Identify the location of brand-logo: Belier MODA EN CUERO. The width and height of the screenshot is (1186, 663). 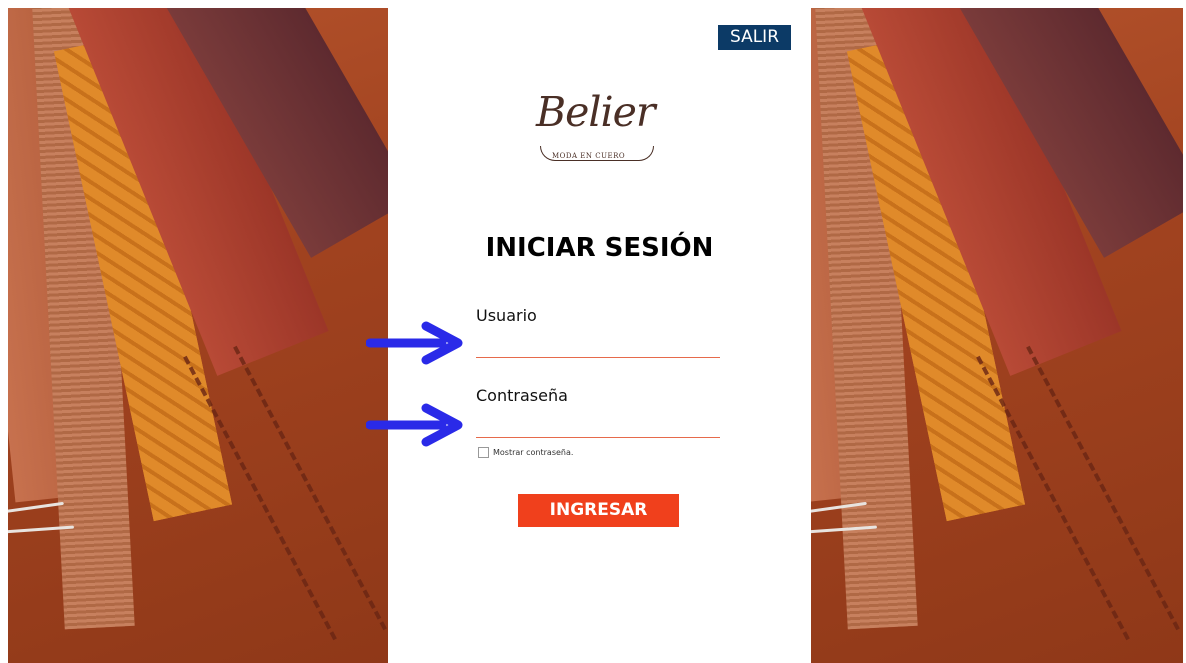
(598, 133).